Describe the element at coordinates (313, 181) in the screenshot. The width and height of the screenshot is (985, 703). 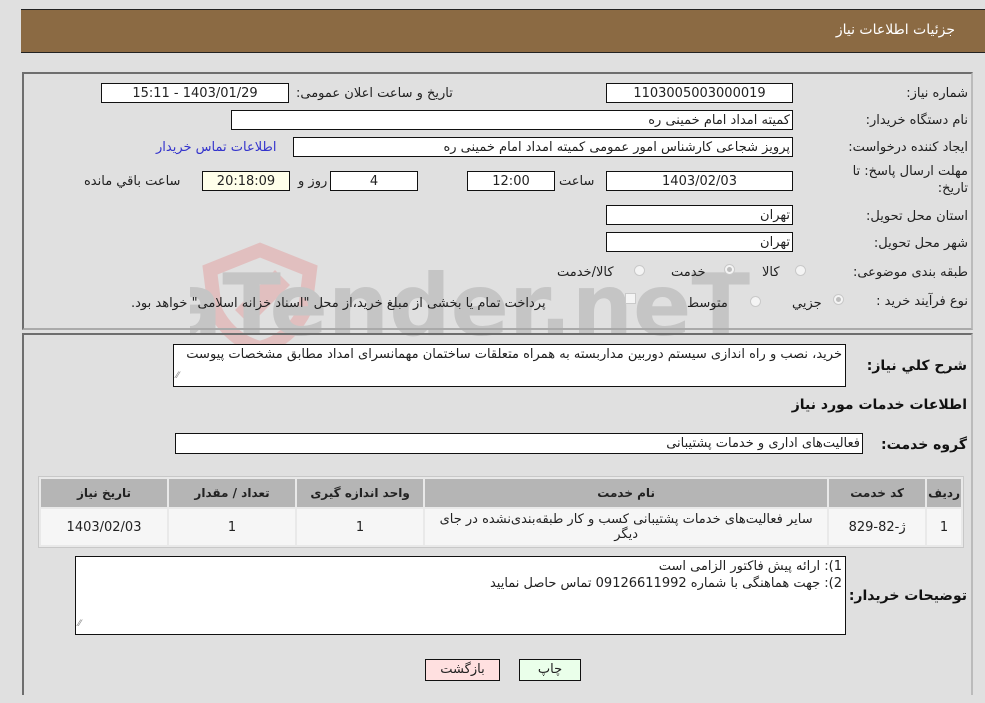
I see `days-label: روز و` at that location.